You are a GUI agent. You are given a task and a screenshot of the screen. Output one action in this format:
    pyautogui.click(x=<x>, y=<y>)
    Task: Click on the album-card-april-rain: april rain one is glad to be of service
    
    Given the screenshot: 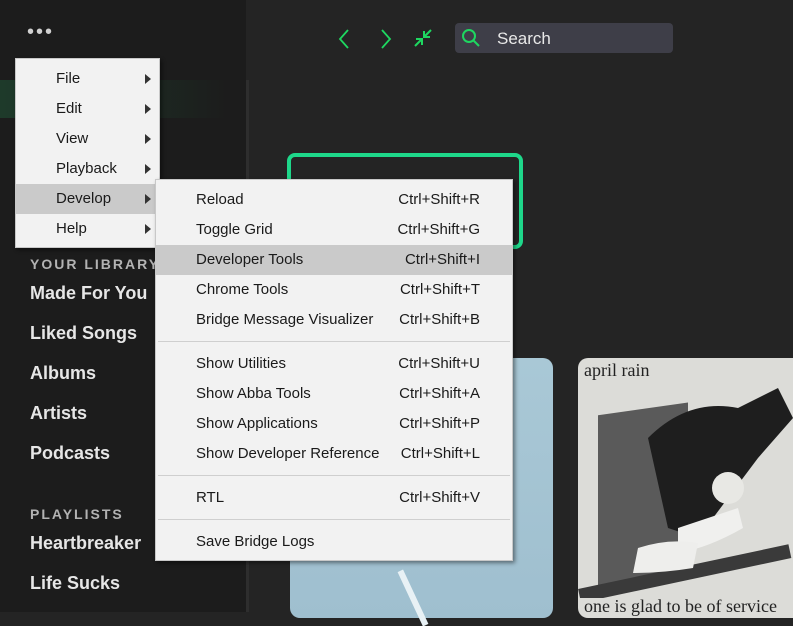 What is the action you would take?
    pyautogui.click(x=685, y=488)
    